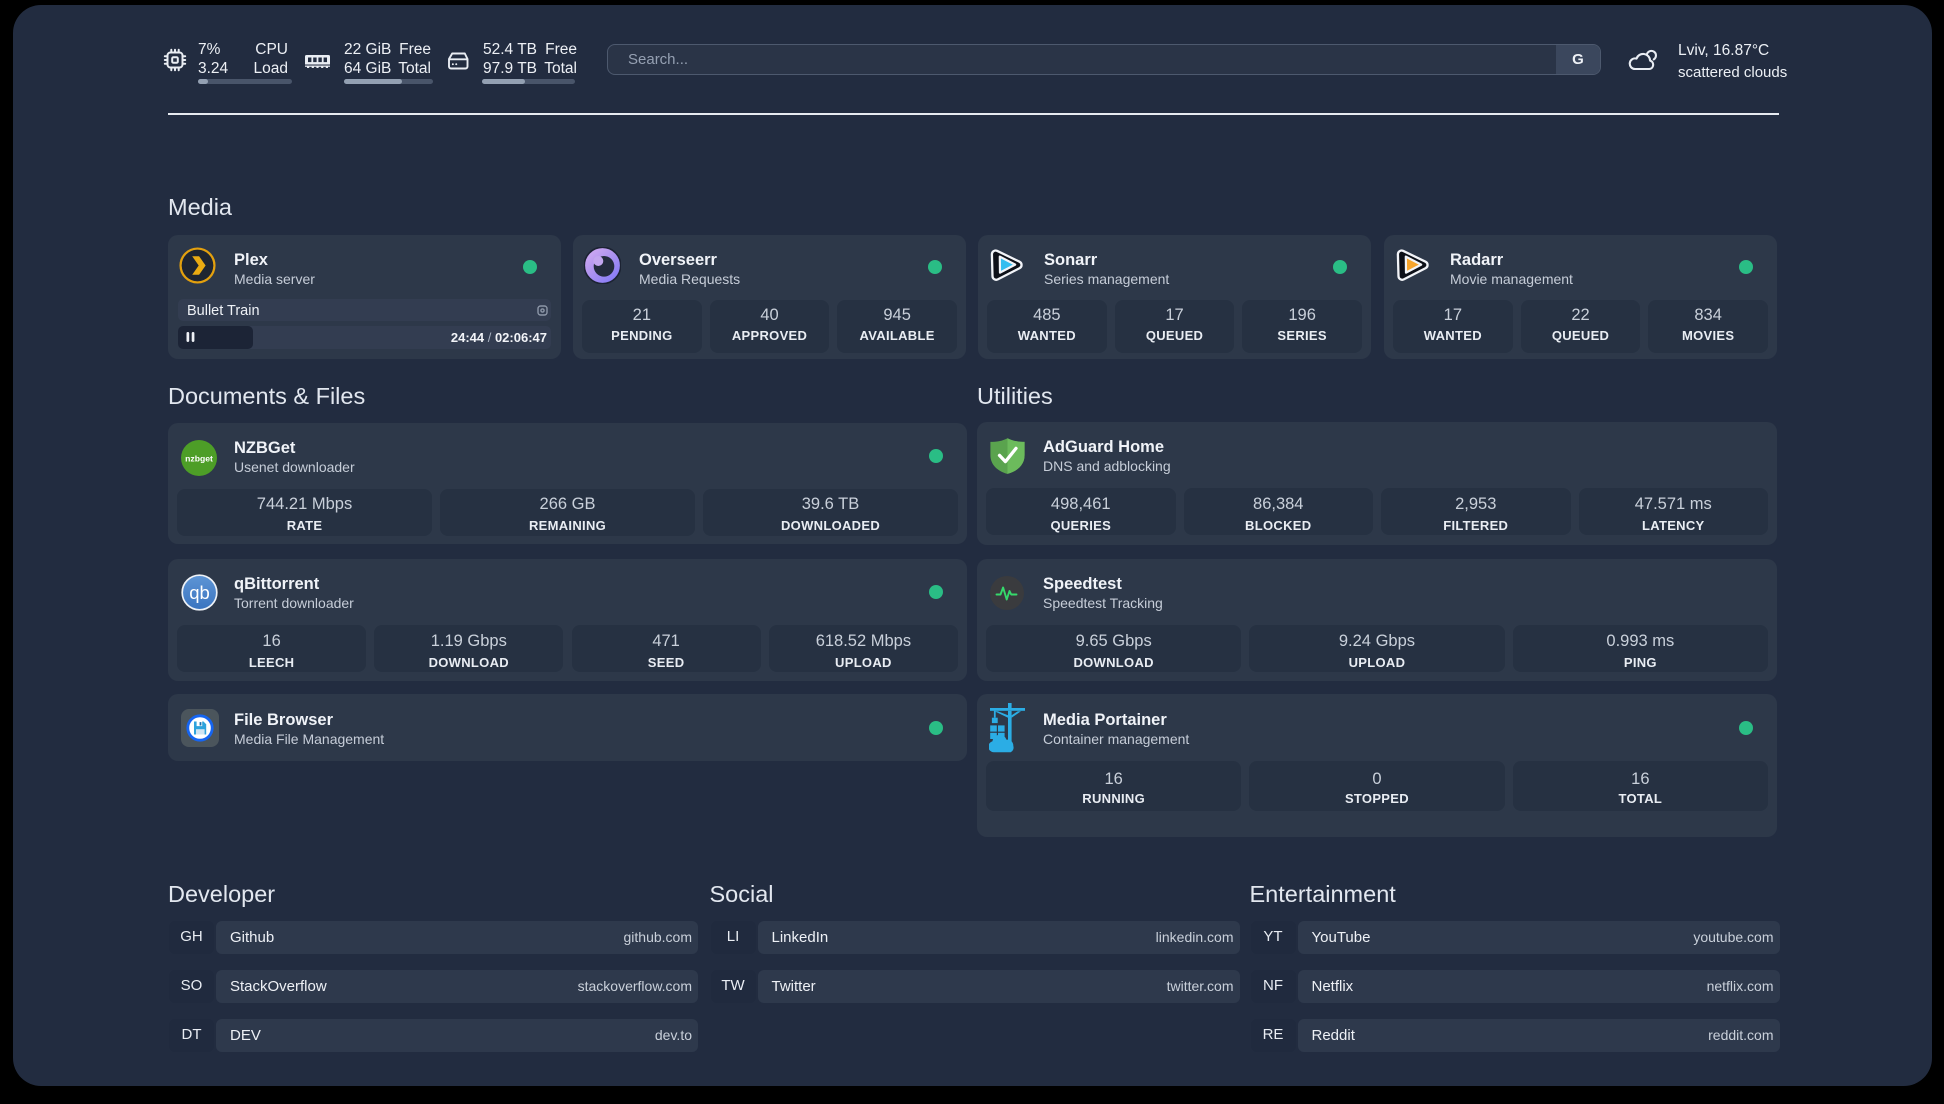 The width and height of the screenshot is (1944, 1104). Describe the element at coordinates (199, 592) in the screenshot. I see `svg-text: qb` at that location.